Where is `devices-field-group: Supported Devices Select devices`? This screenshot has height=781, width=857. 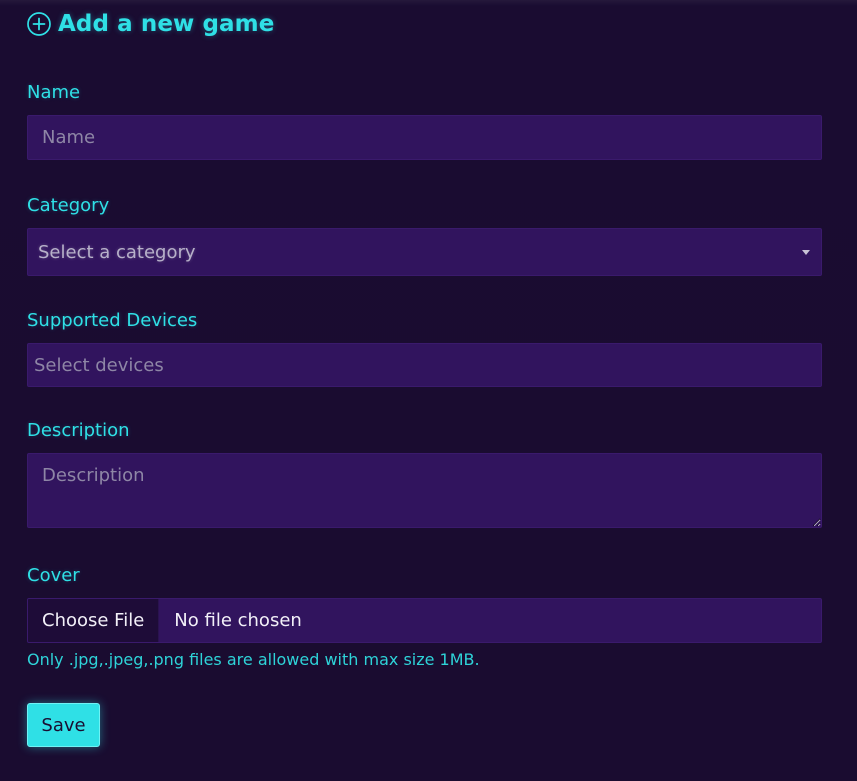 devices-field-group: Supported Devices Select devices is located at coordinates (424, 348).